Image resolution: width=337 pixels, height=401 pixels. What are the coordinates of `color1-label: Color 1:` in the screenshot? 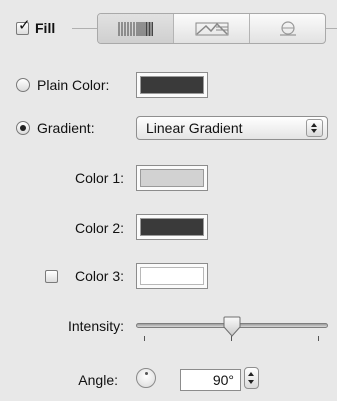 It's located at (99, 178).